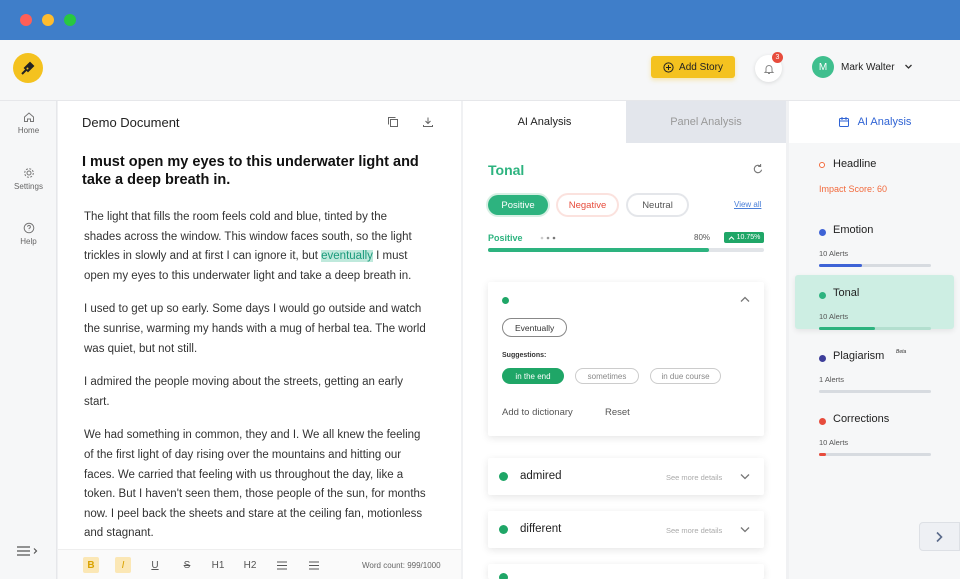 The image size is (960, 579). I want to click on copy-icon, so click(393, 122).